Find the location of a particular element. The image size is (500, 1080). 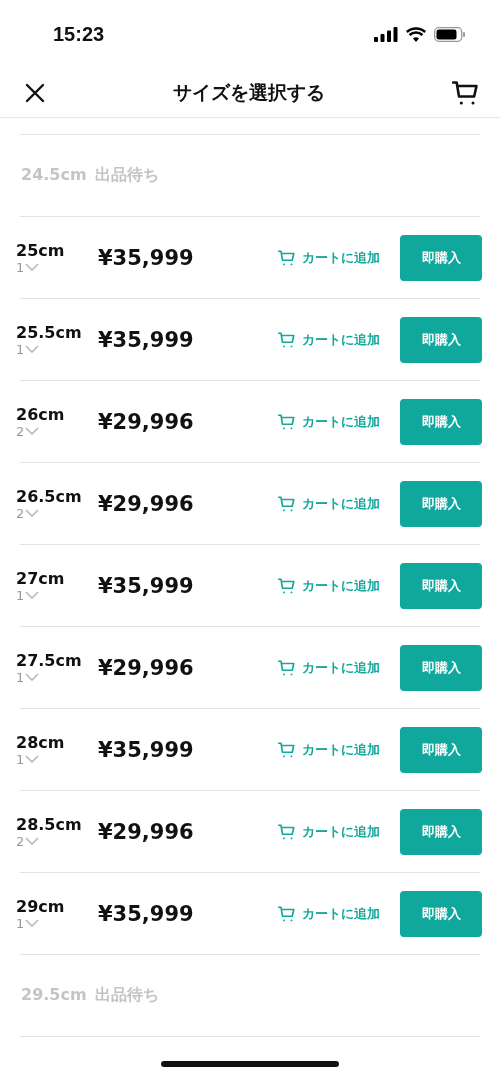

size-label: 28.5cm is located at coordinates (49, 824).